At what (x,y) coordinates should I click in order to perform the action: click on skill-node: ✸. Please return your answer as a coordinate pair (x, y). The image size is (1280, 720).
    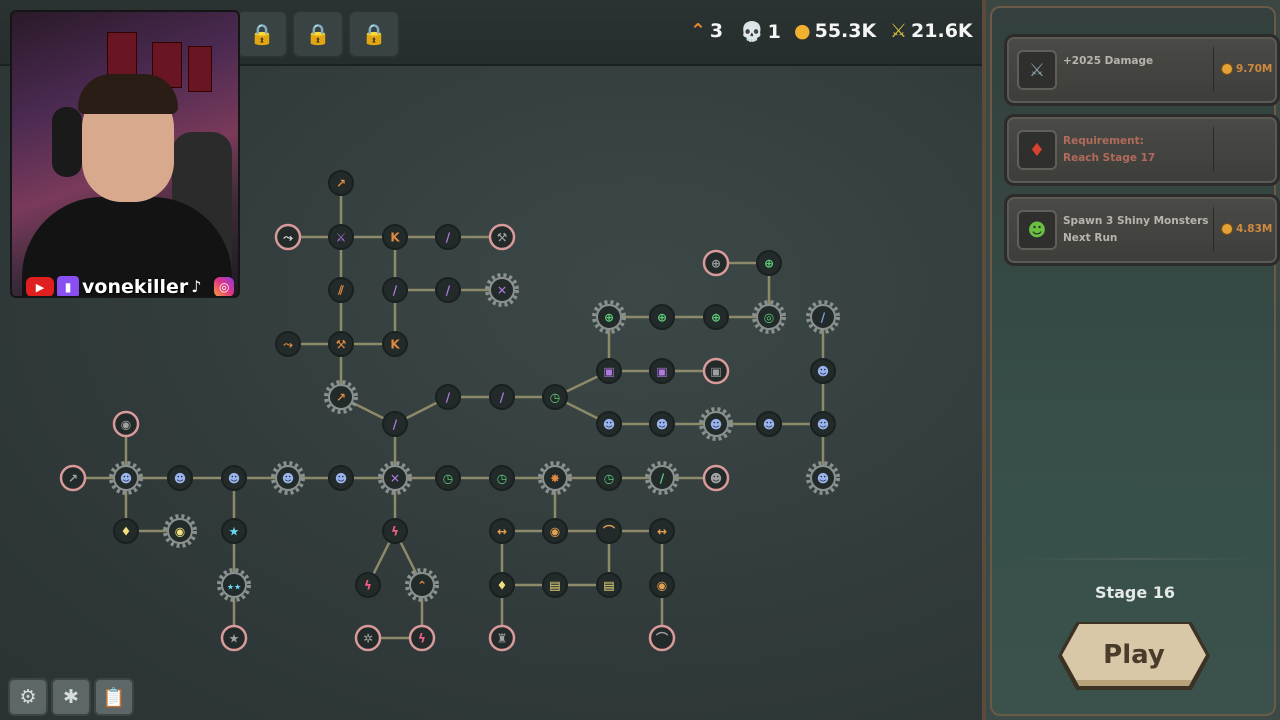
    Looking at the image, I should click on (555, 478).